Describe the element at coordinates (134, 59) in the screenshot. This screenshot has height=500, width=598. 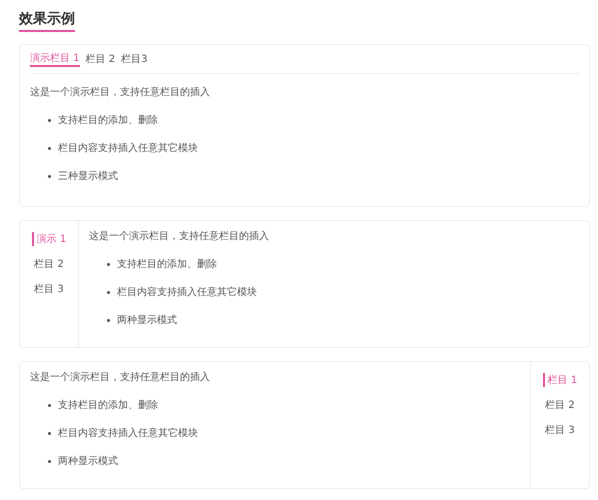
I see `tab: 栏目3` at that location.